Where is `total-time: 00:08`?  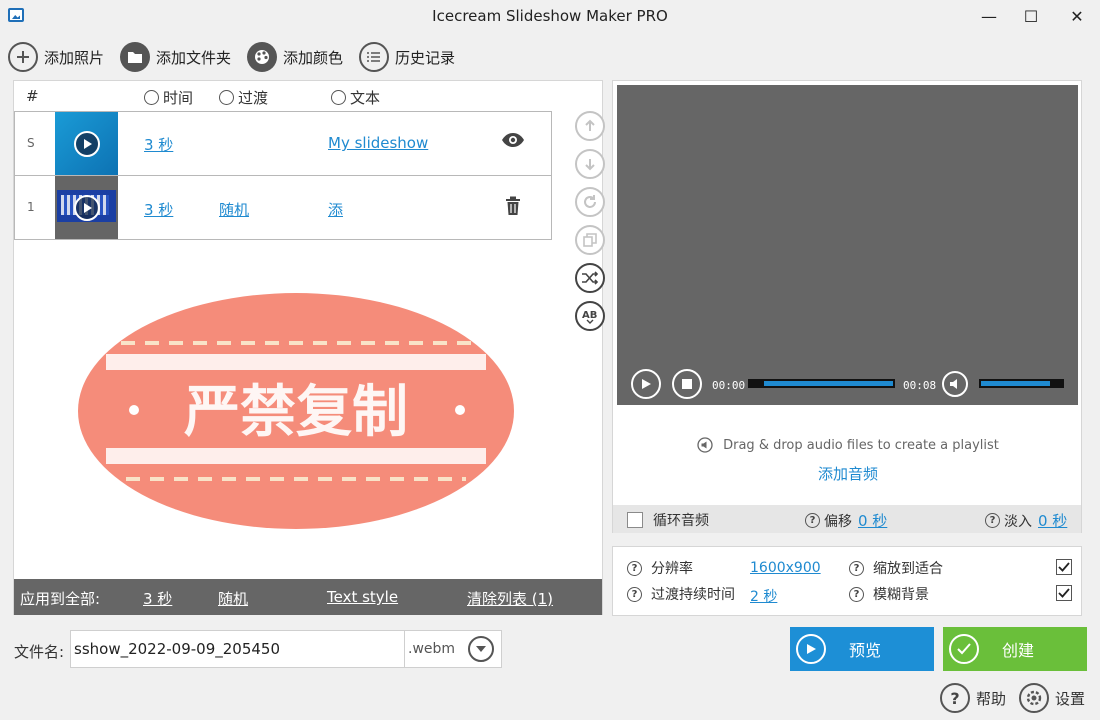
total-time: 00:08 is located at coordinates (920, 385).